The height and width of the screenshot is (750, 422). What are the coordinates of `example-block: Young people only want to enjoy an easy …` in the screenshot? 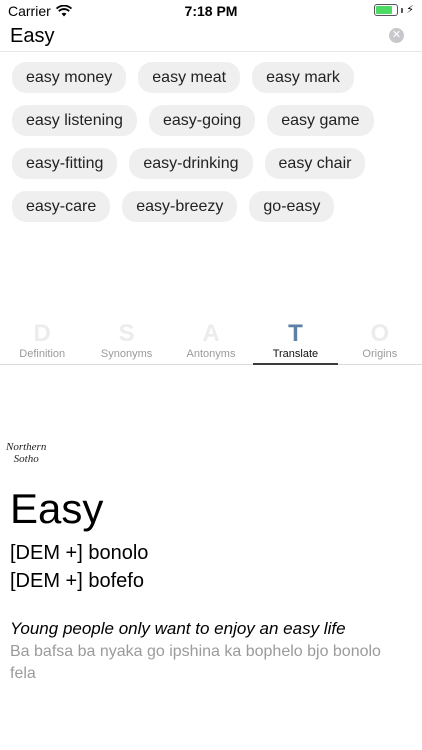 It's located at (210, 651).